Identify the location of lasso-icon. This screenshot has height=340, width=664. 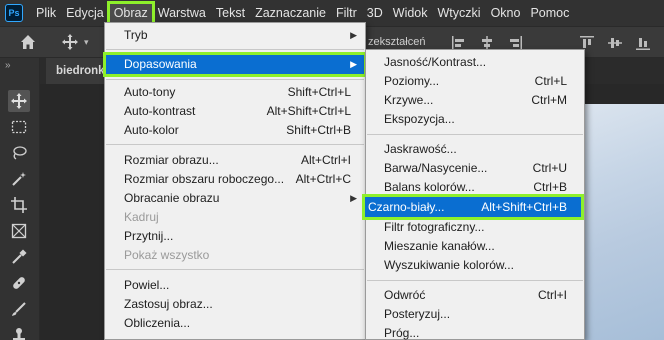
(20, 153).